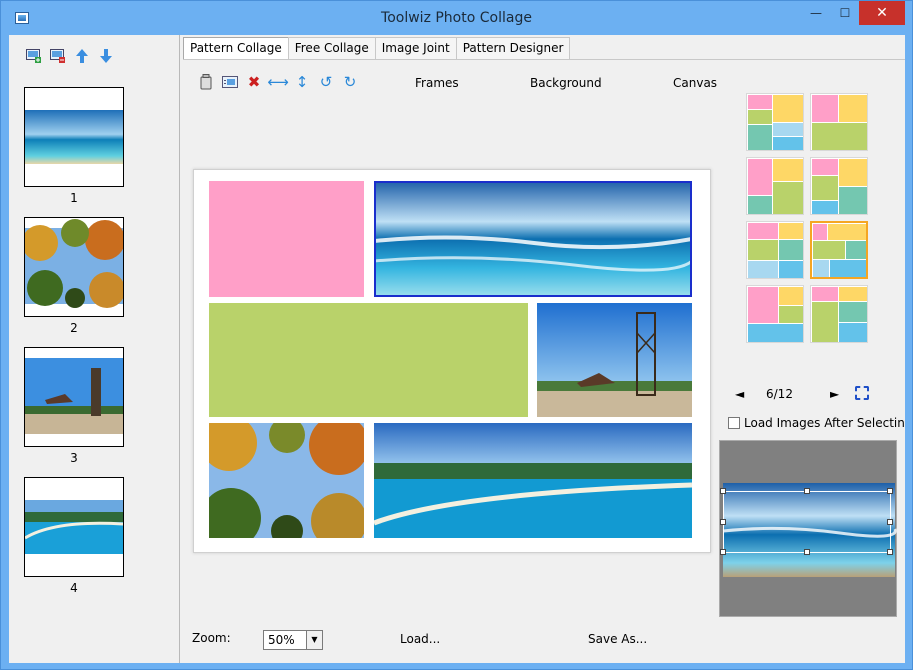  Describe the element at coordinates (74, 198) in the screenshot. I see `thumbnail-label-1: 1` at that location.